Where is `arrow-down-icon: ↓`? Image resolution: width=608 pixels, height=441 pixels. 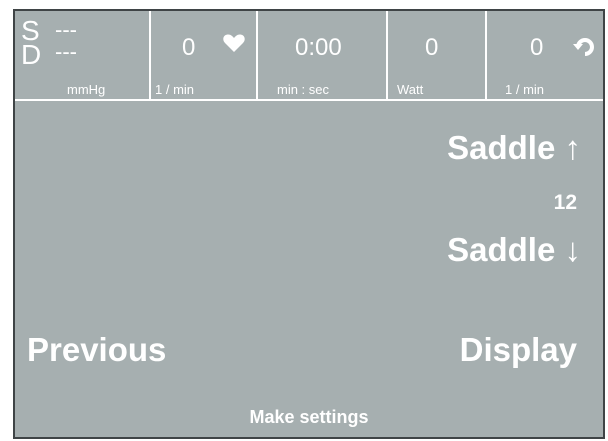
arrow-down-icon: ↓ is located at coordinates (573, 249).